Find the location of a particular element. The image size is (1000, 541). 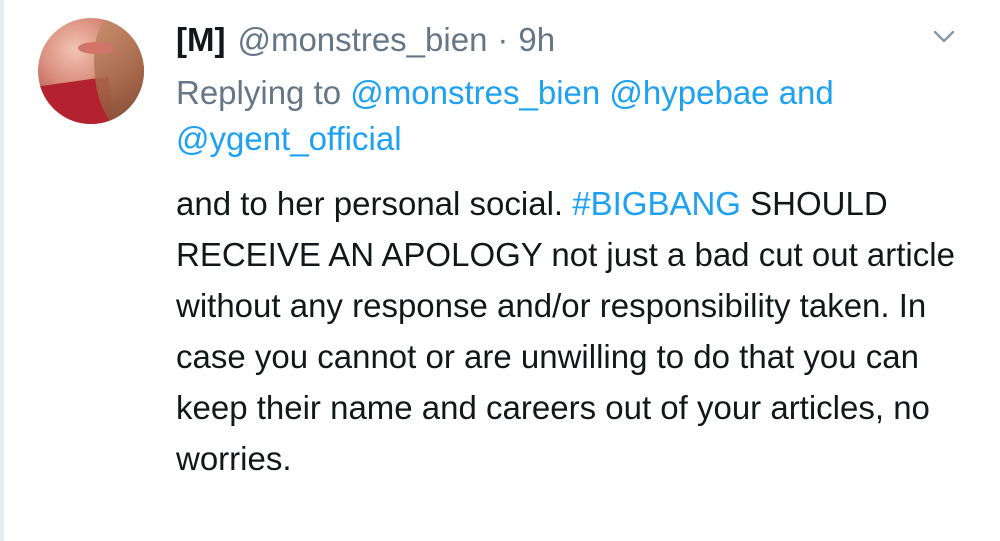

tweet-timestamp: 9h is located at coordinates (536, 40).